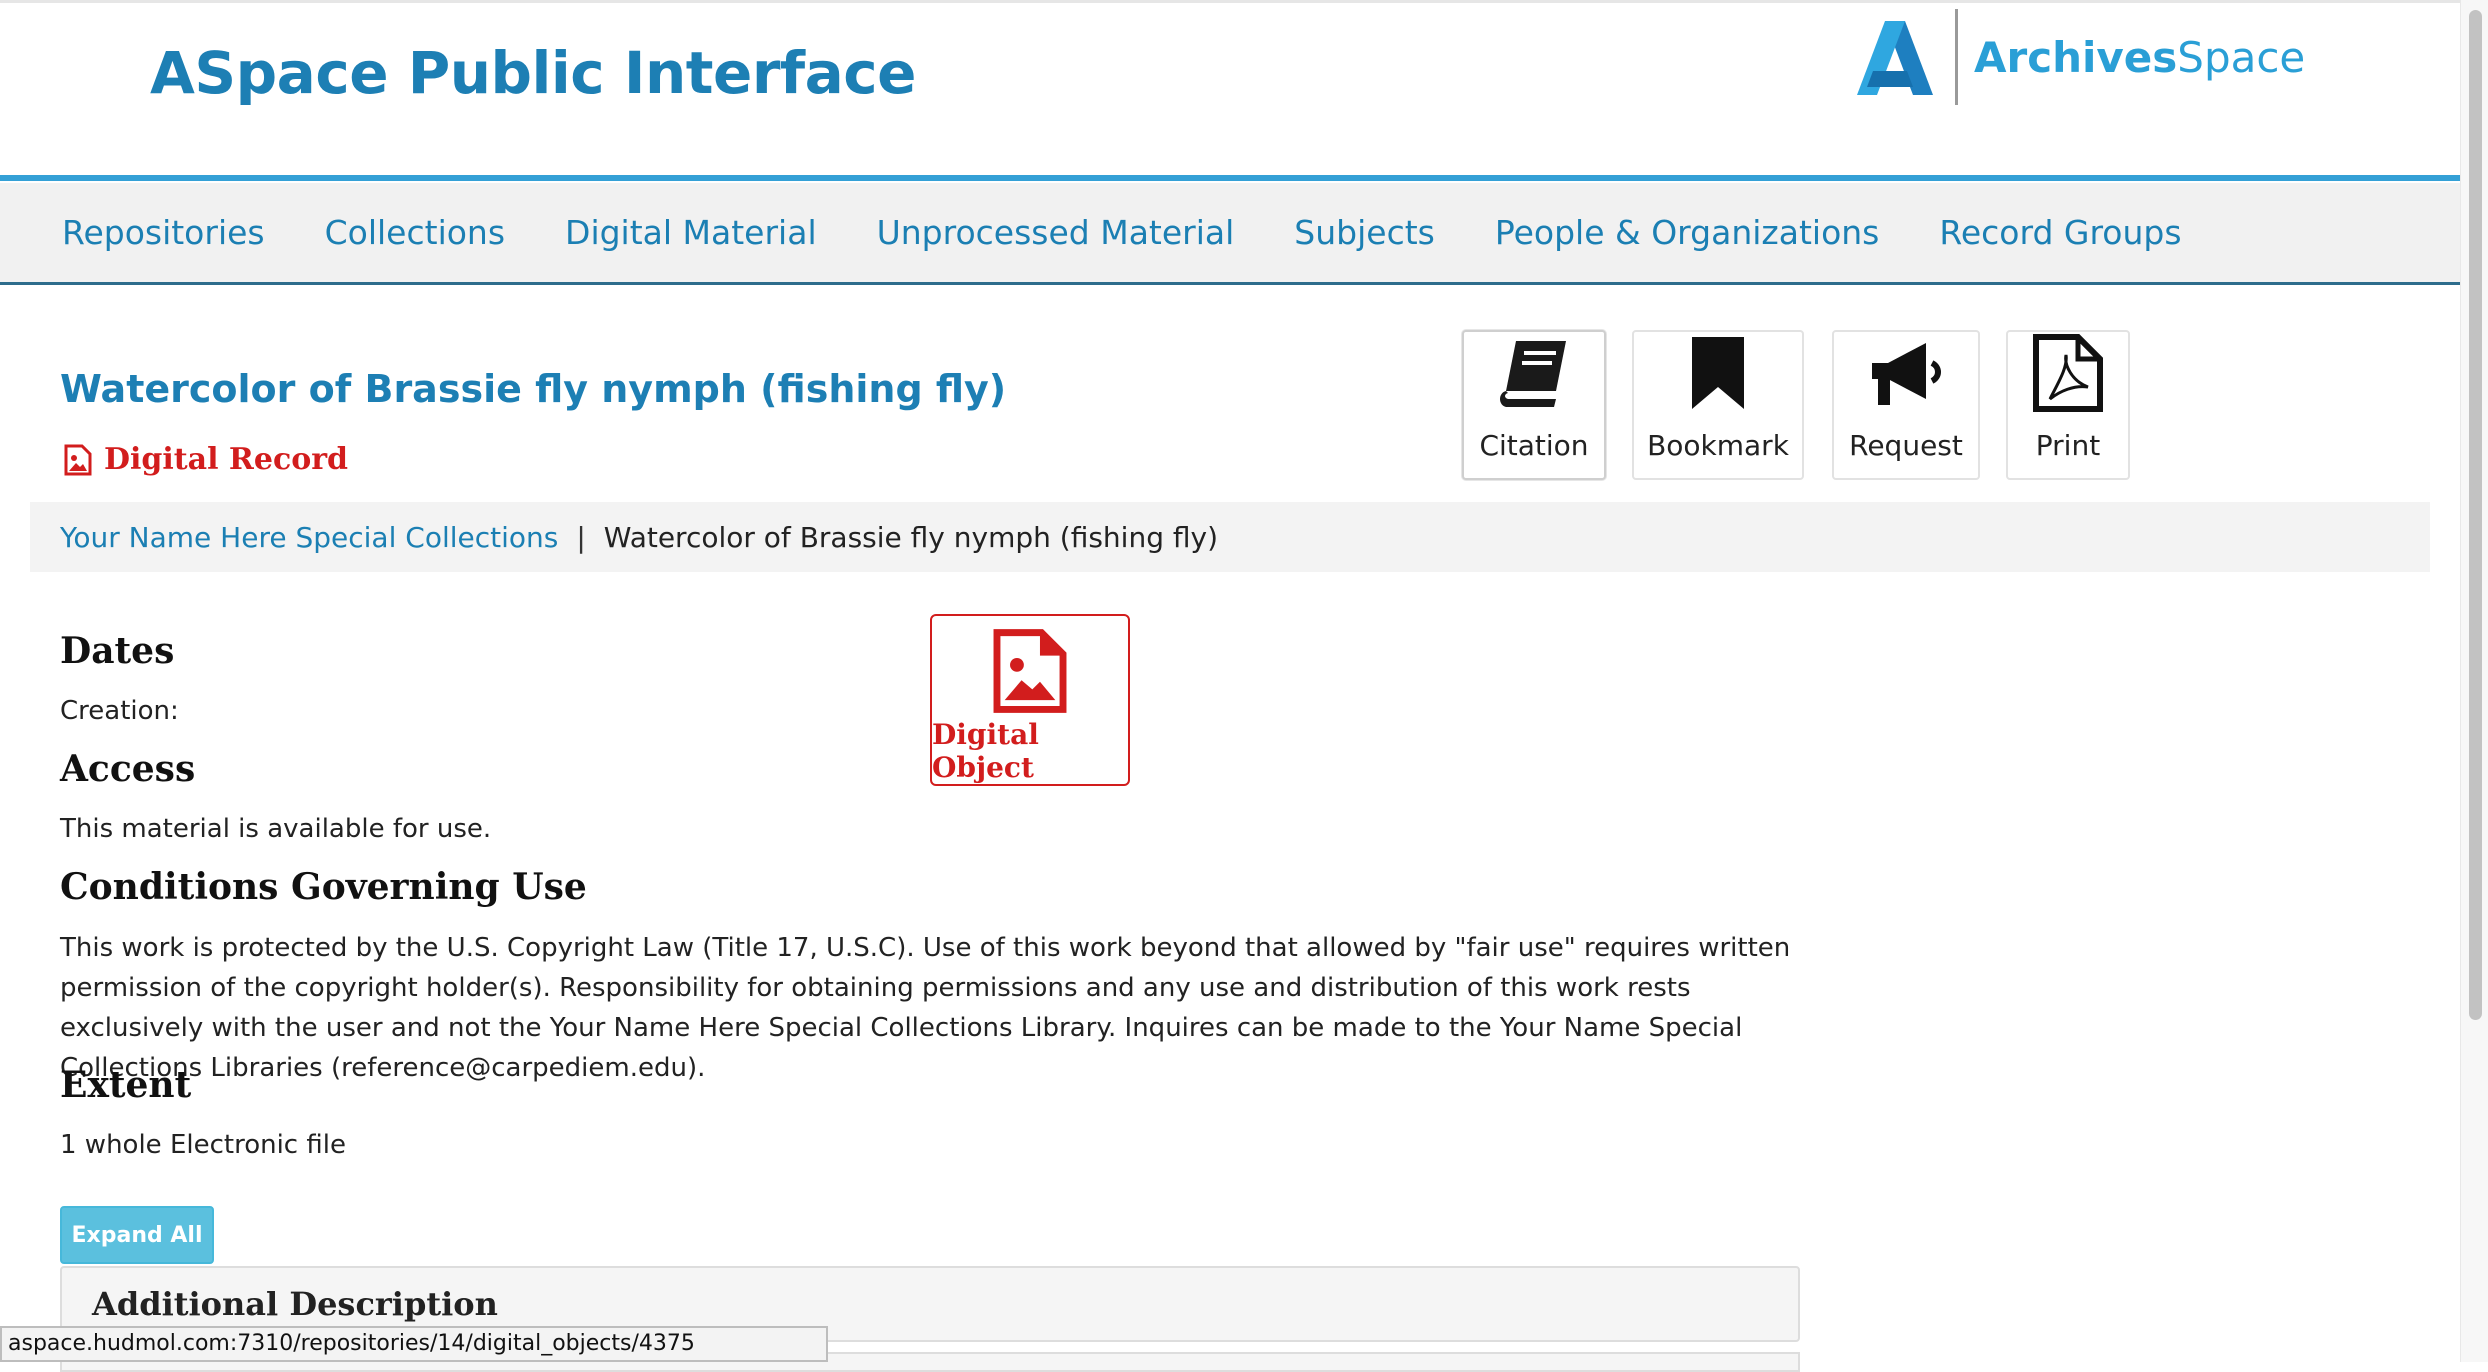 This screenshot has height=1372, width=2488. Describe the element at coordinates (1906, 374) in the screenshot. I see `megaphone-icon` at that location.